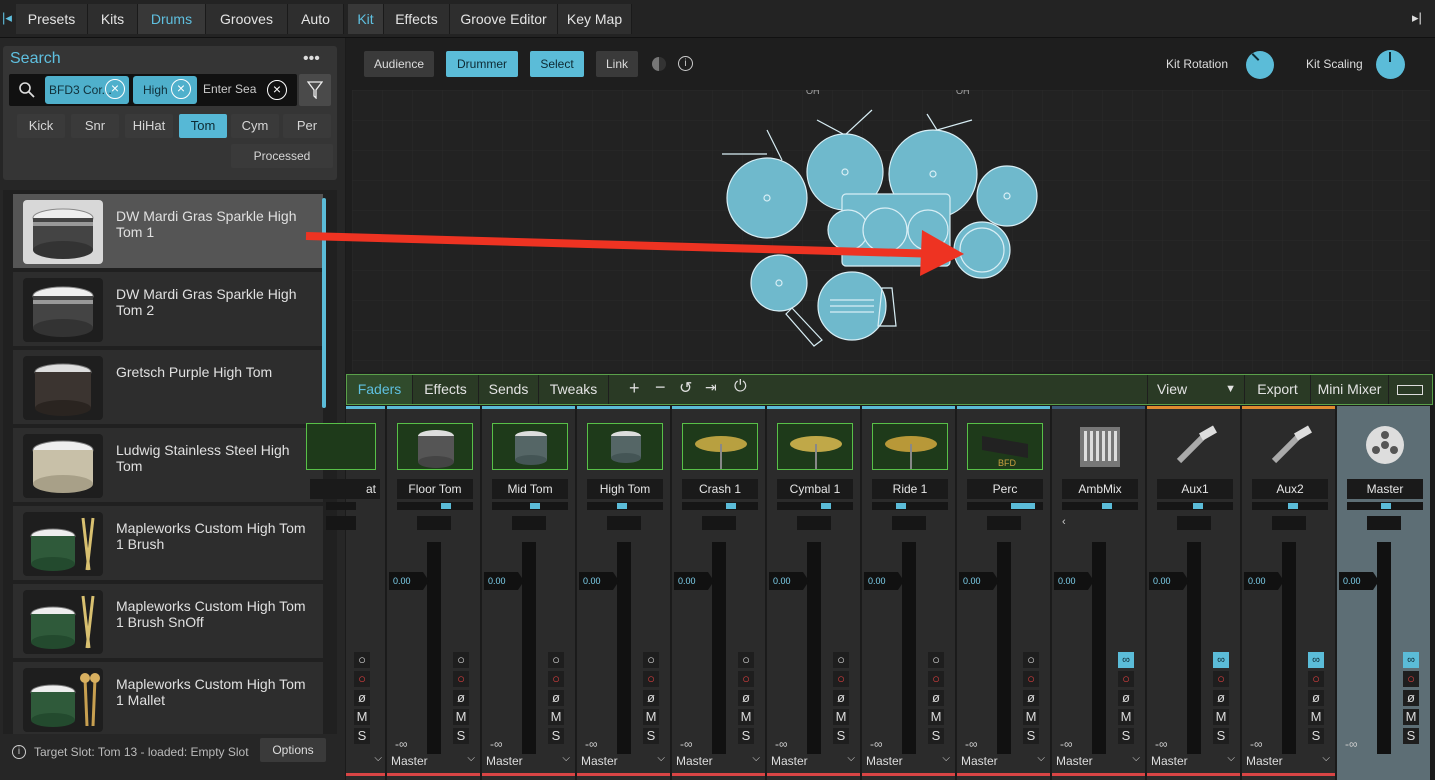  Describe the element at coordinates (634, 388) in the screenshot. I see `add-icon: +` at that location.